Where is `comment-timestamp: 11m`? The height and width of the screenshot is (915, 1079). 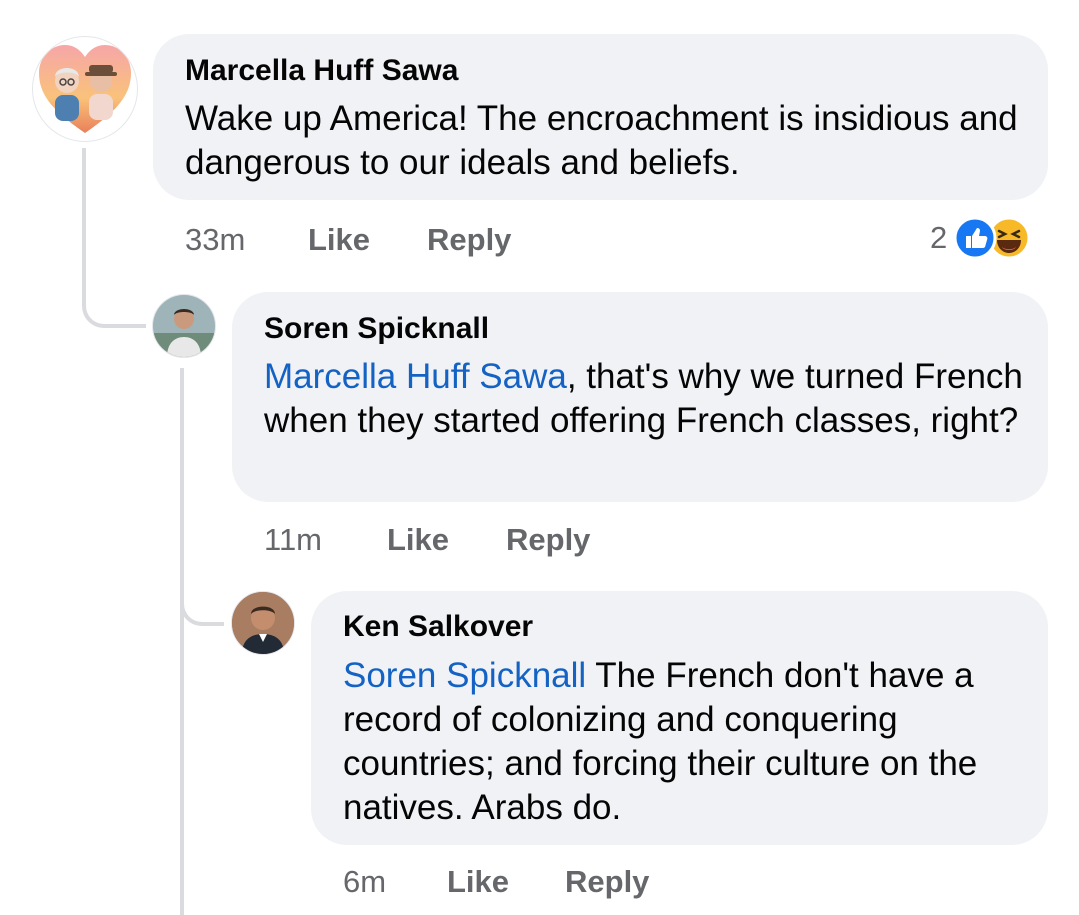 comment-timestamp: 11m is located at coordinates (293, 540).